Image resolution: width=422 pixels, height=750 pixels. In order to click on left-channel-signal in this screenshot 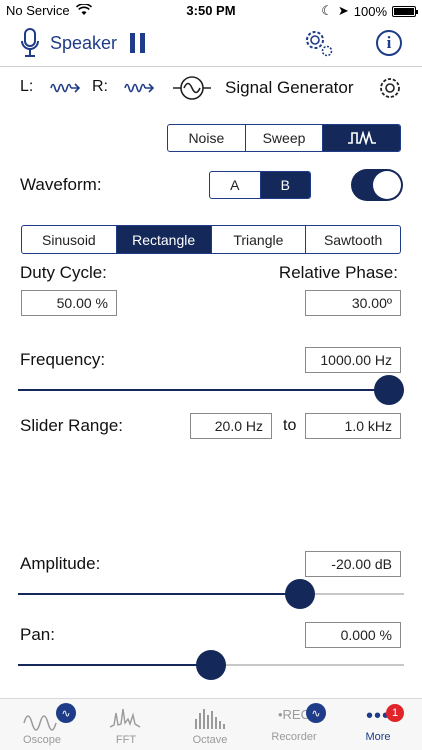, I will do `click(66, 90)`.